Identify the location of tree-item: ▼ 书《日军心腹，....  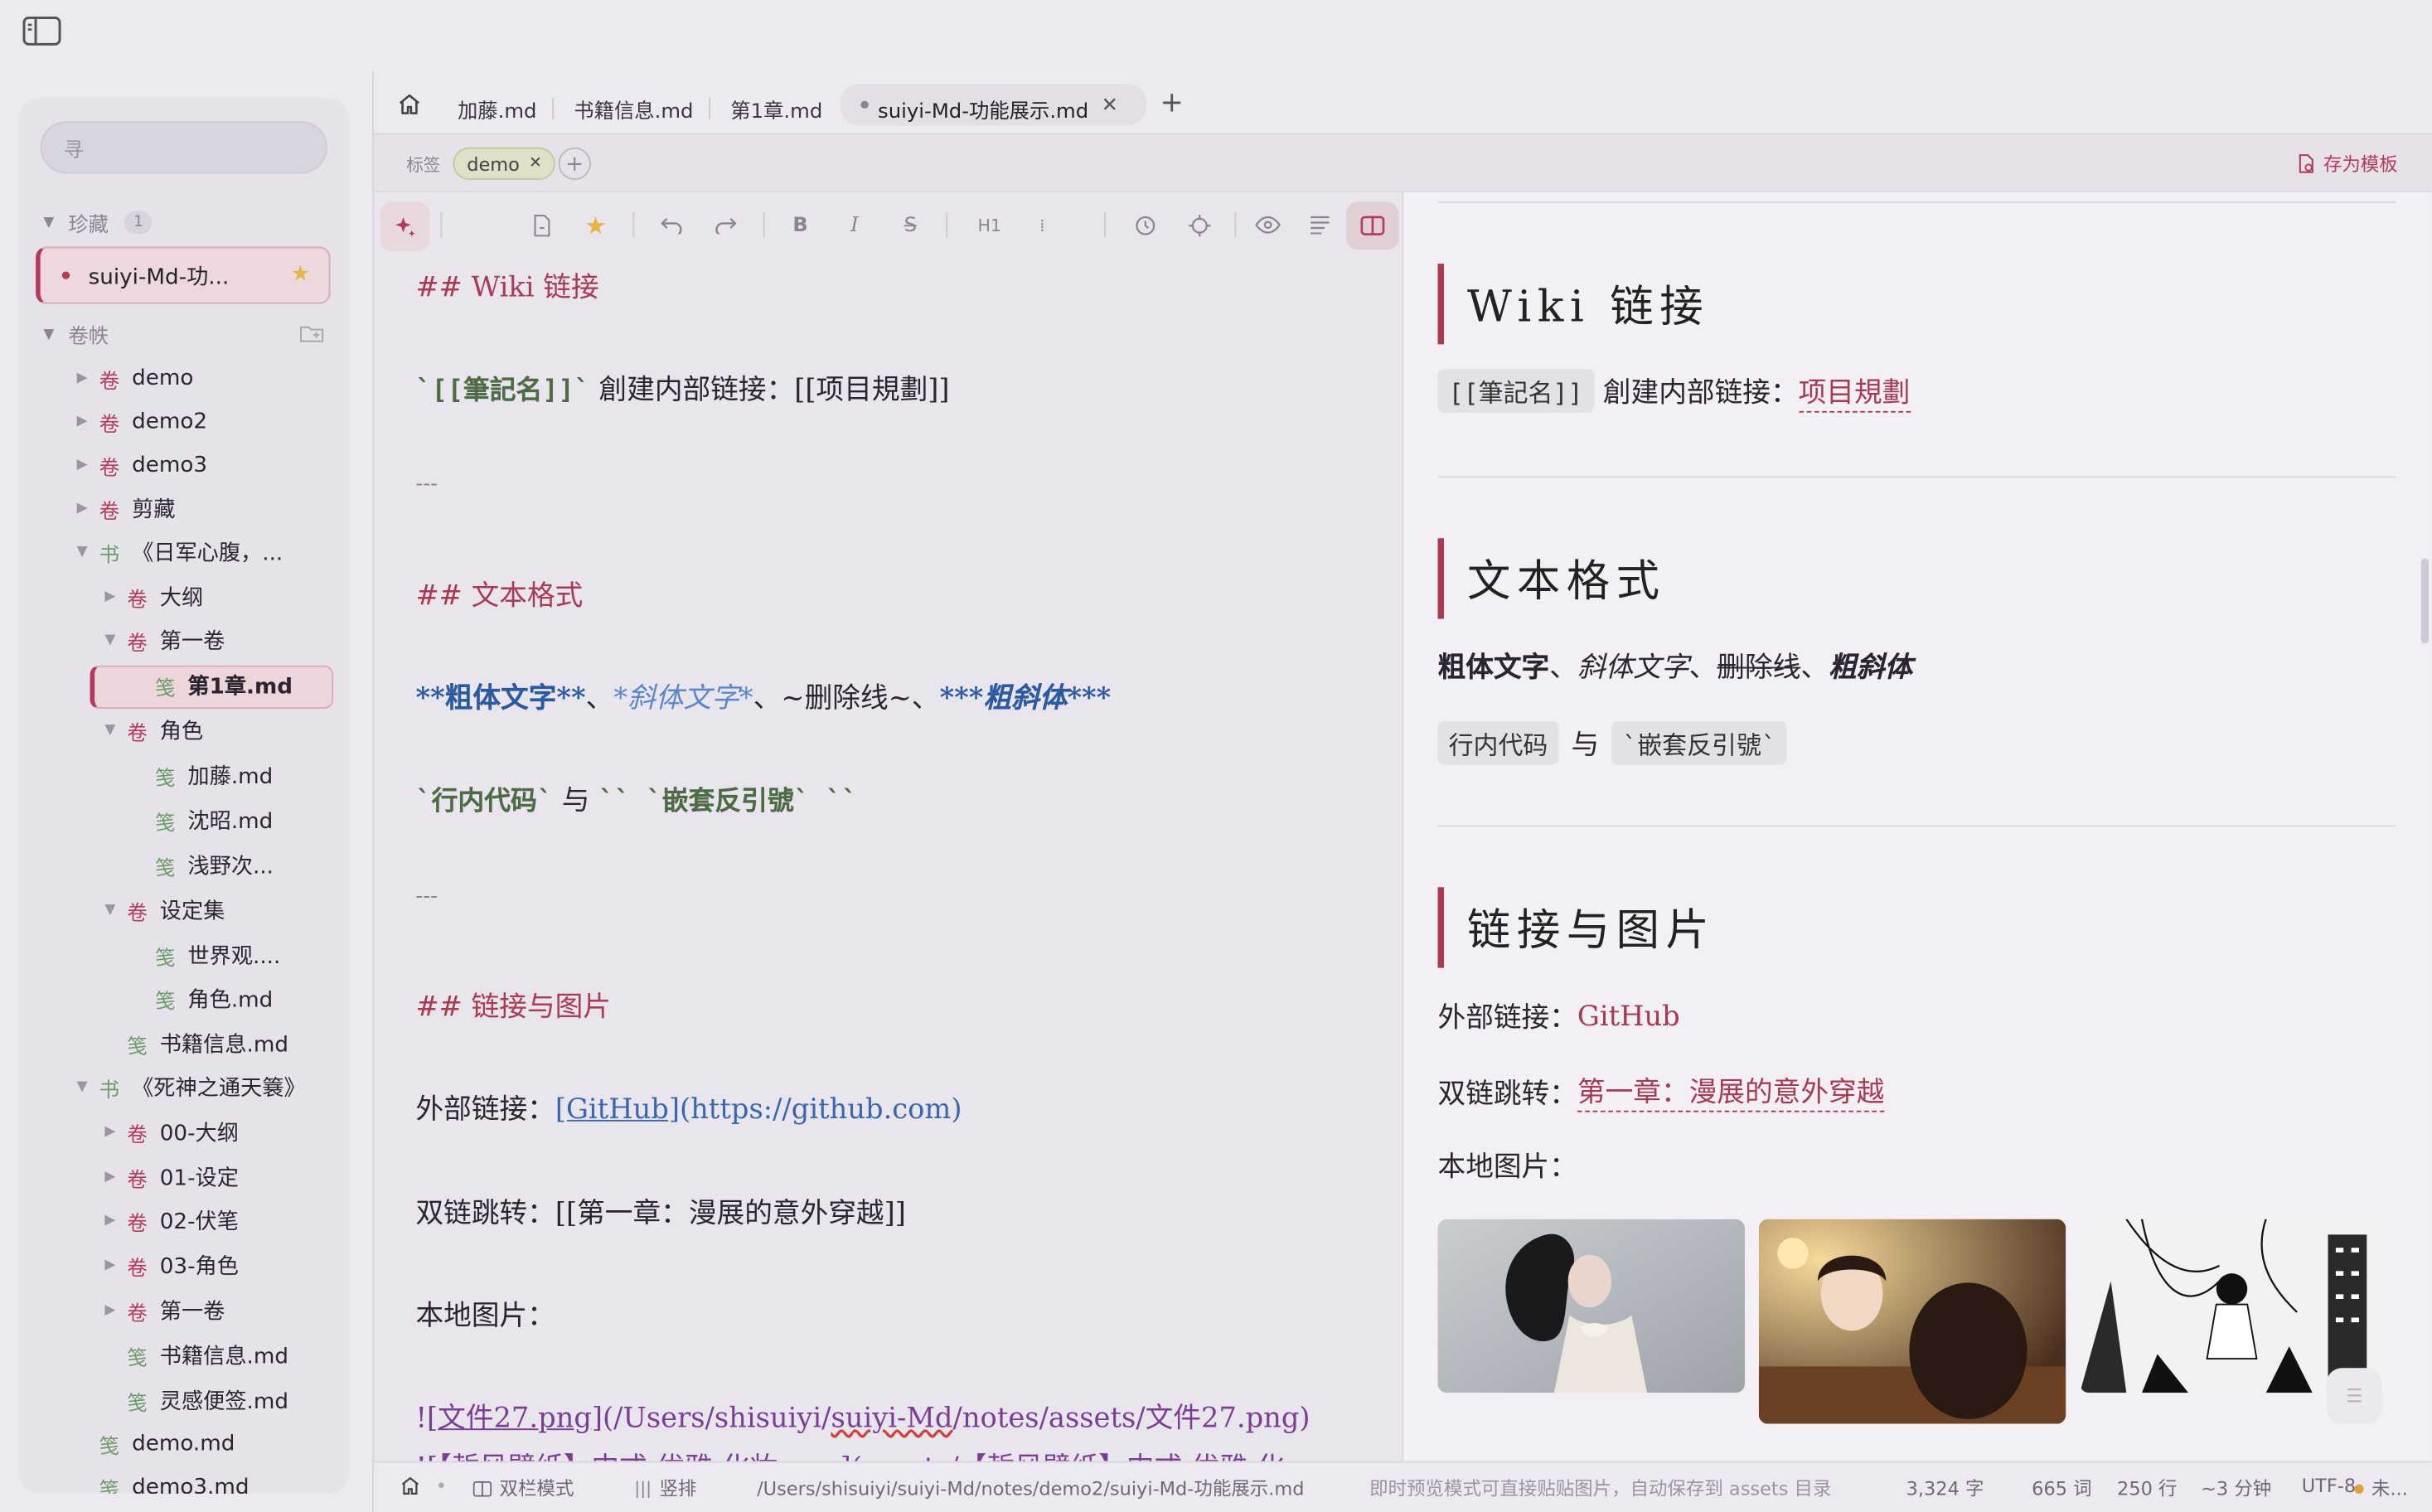
(177, 552).